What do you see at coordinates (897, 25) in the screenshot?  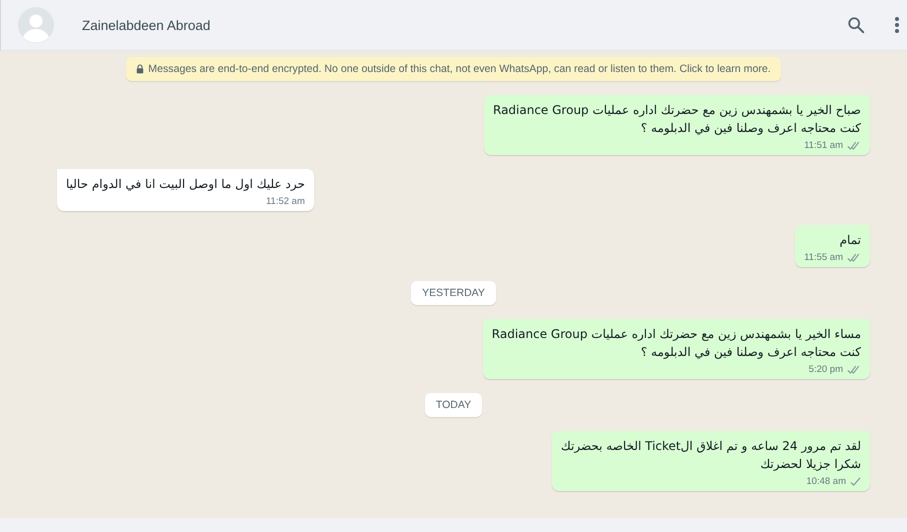 I see `menu-icon` at bounding box center [897, 25].